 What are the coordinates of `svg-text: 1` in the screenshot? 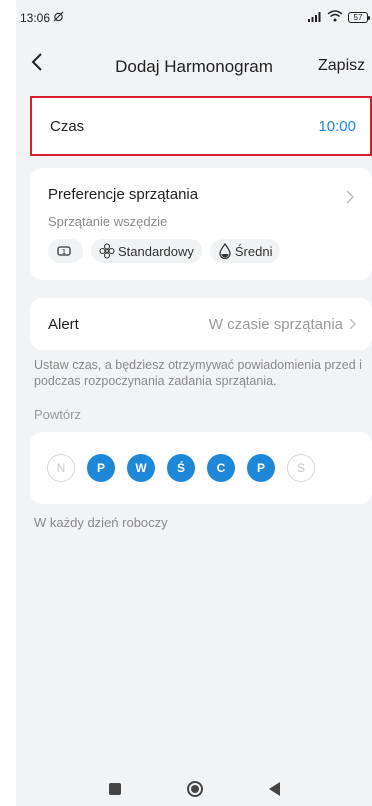 It's located at (64, 252).